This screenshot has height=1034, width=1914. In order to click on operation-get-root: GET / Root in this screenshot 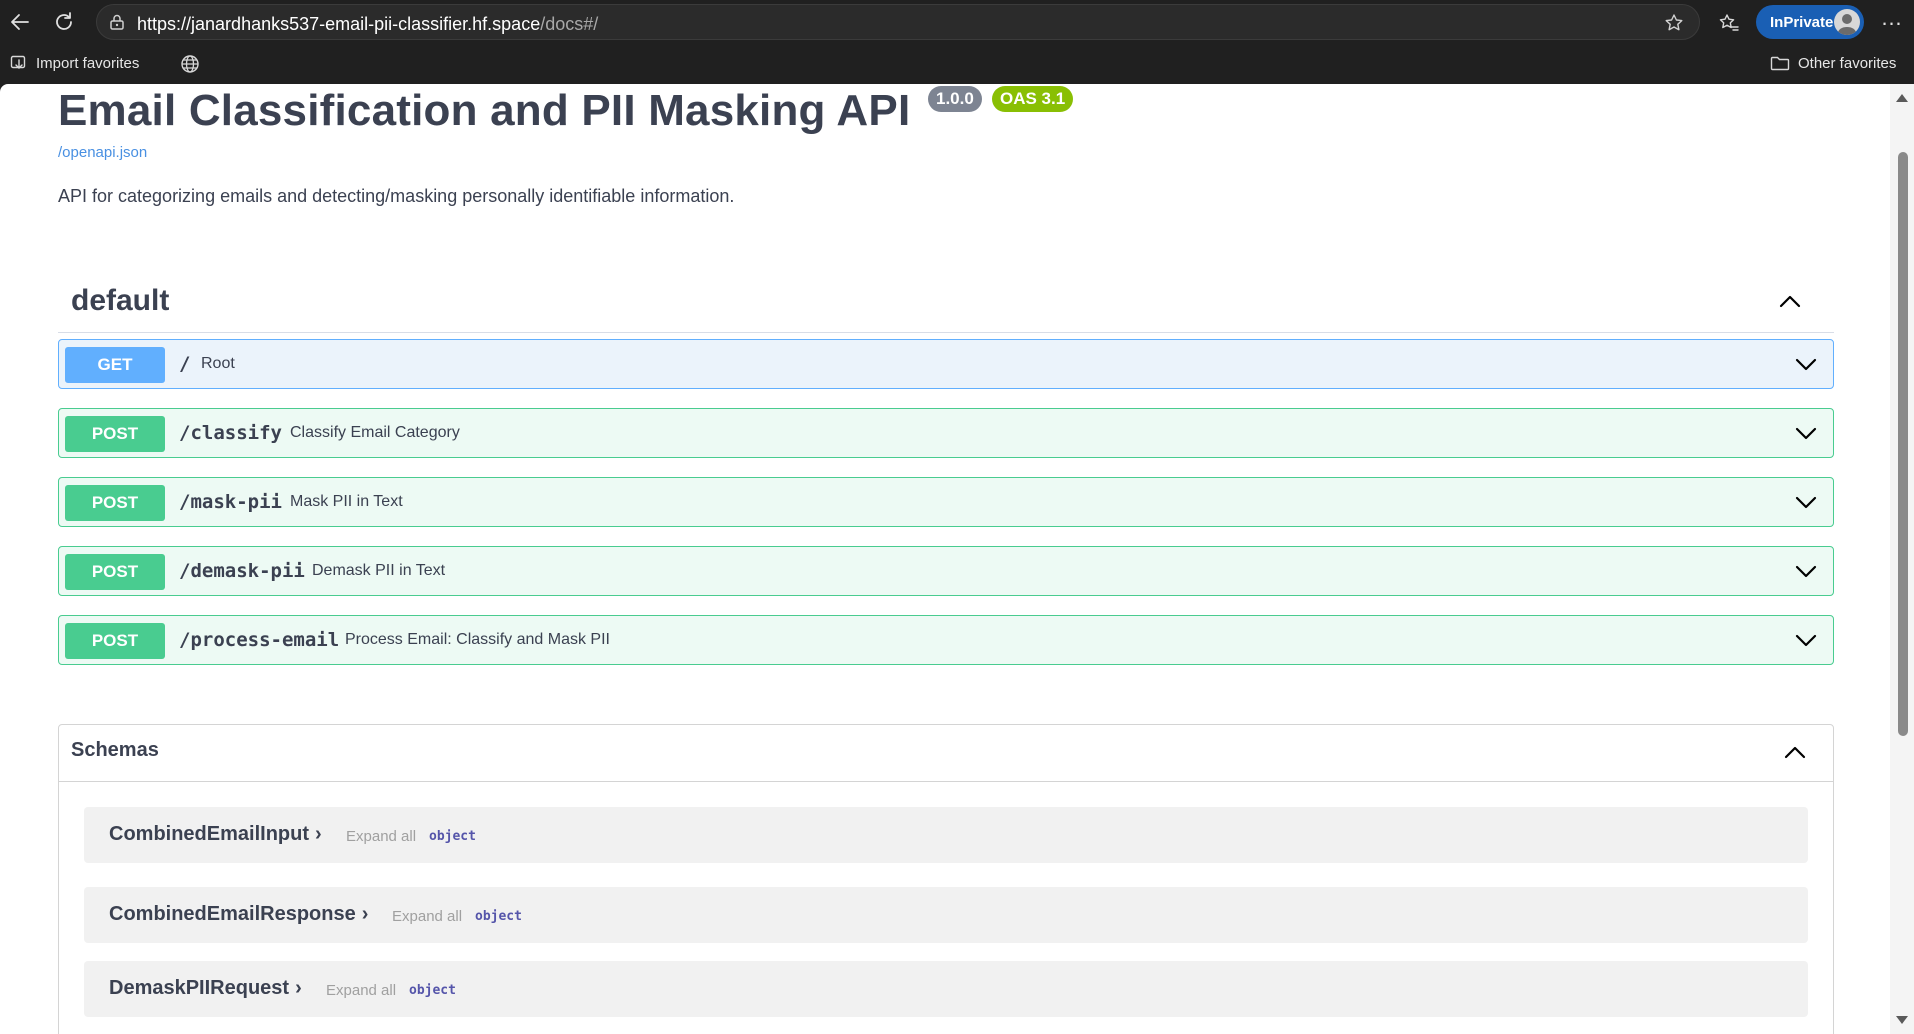, I will do `click(946, 364)`.